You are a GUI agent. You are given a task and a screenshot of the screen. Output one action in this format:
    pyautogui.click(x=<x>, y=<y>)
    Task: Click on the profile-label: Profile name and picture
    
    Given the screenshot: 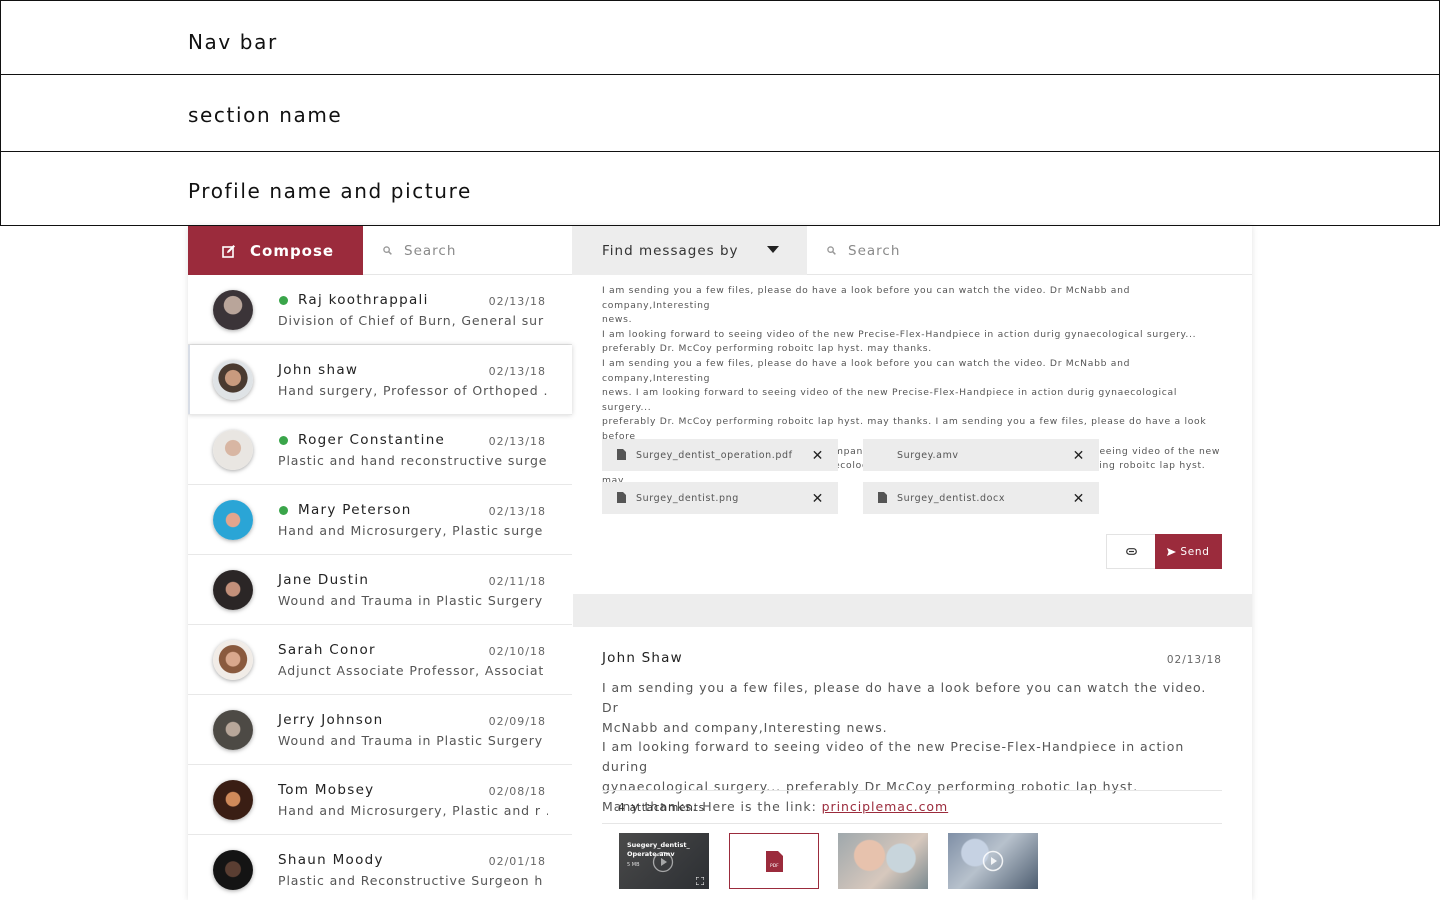 What is the action you would take?
    pyautogui.click(x=330, y=191)
    